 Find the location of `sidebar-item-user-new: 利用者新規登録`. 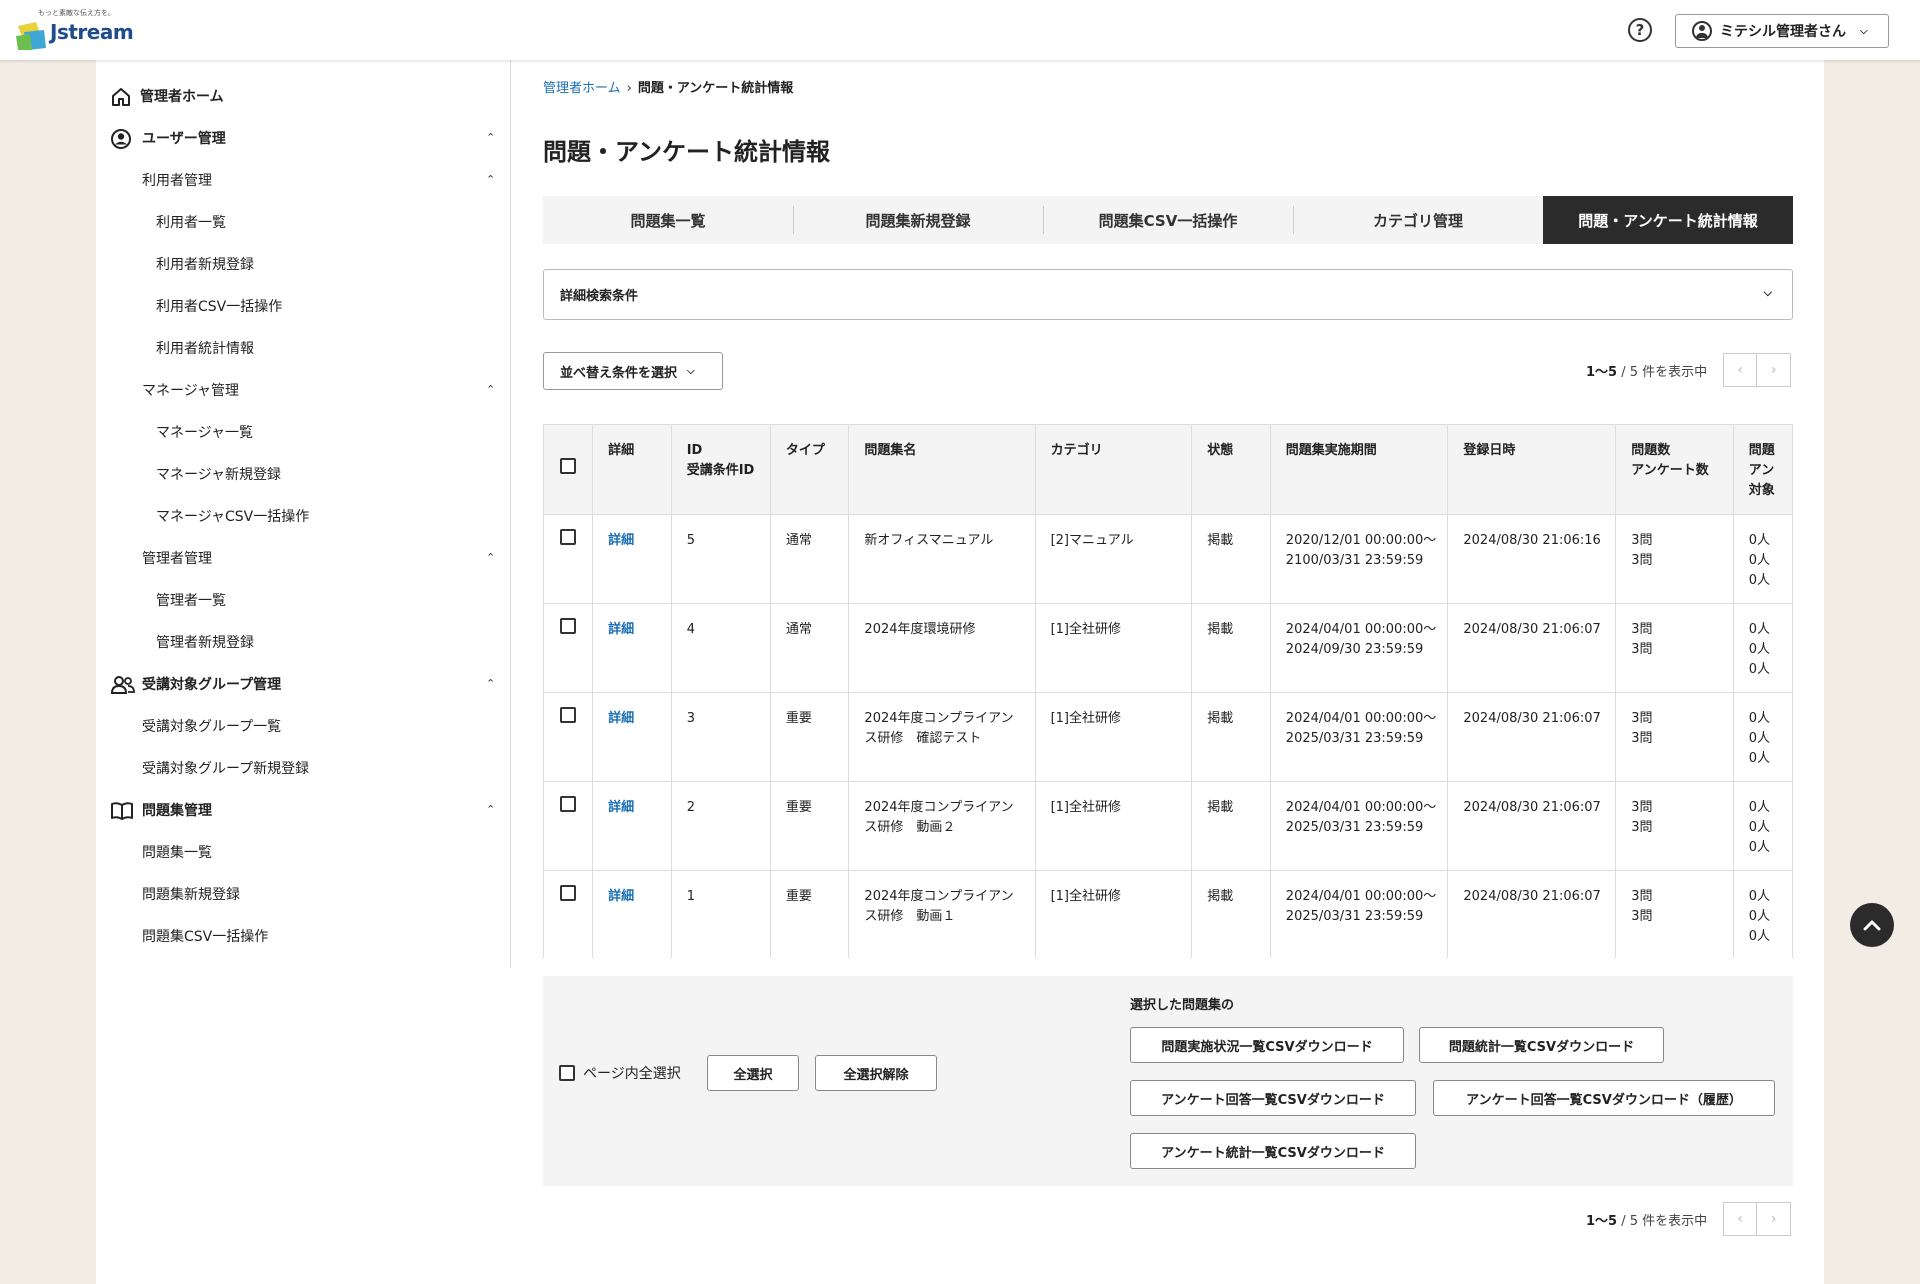

sidebar-item-user-new: 利用者新規登録 is located at coordinates (205, 265).